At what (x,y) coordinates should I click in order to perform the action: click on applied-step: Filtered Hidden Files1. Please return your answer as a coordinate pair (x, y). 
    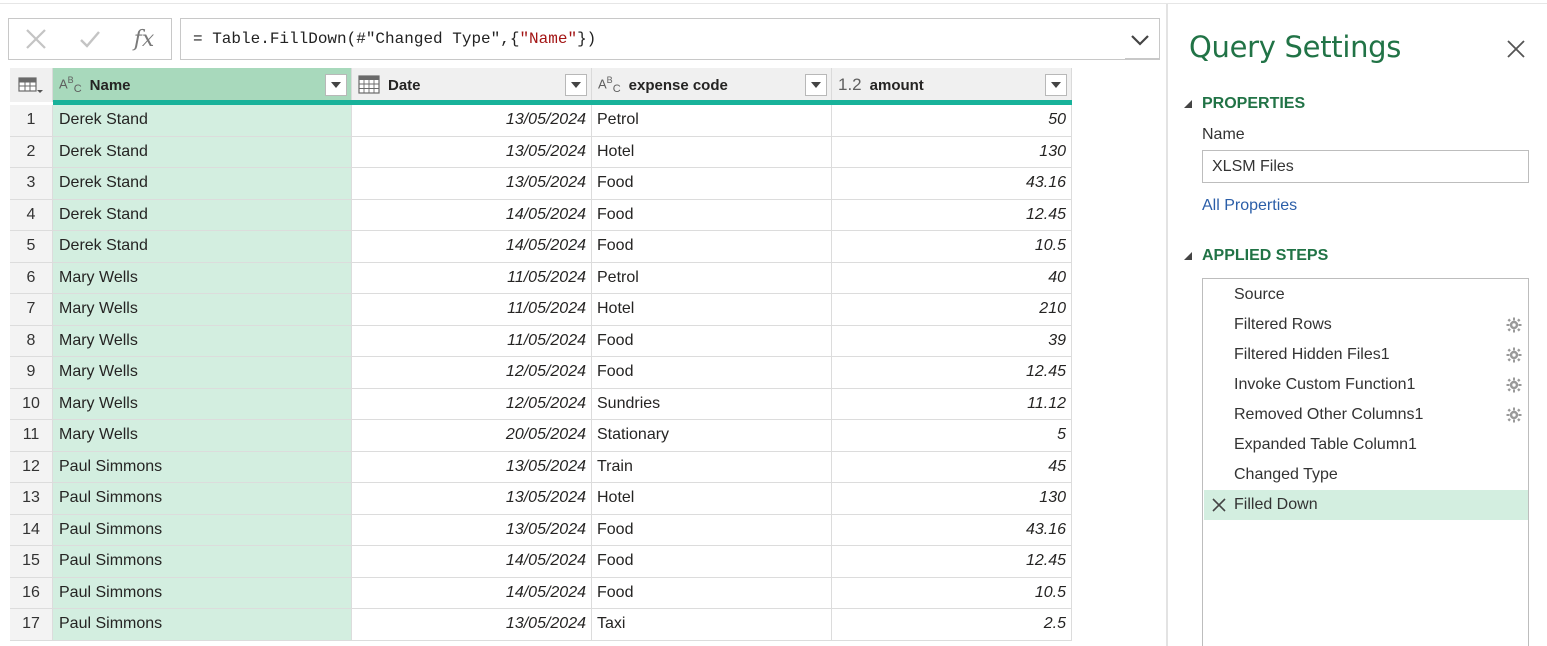
    Looking at the image, I should click on (1366, 355).